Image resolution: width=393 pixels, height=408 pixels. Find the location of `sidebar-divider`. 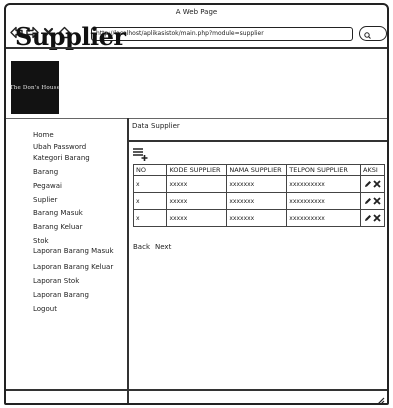

sidebar-divider is located at coordinates (128, 260).